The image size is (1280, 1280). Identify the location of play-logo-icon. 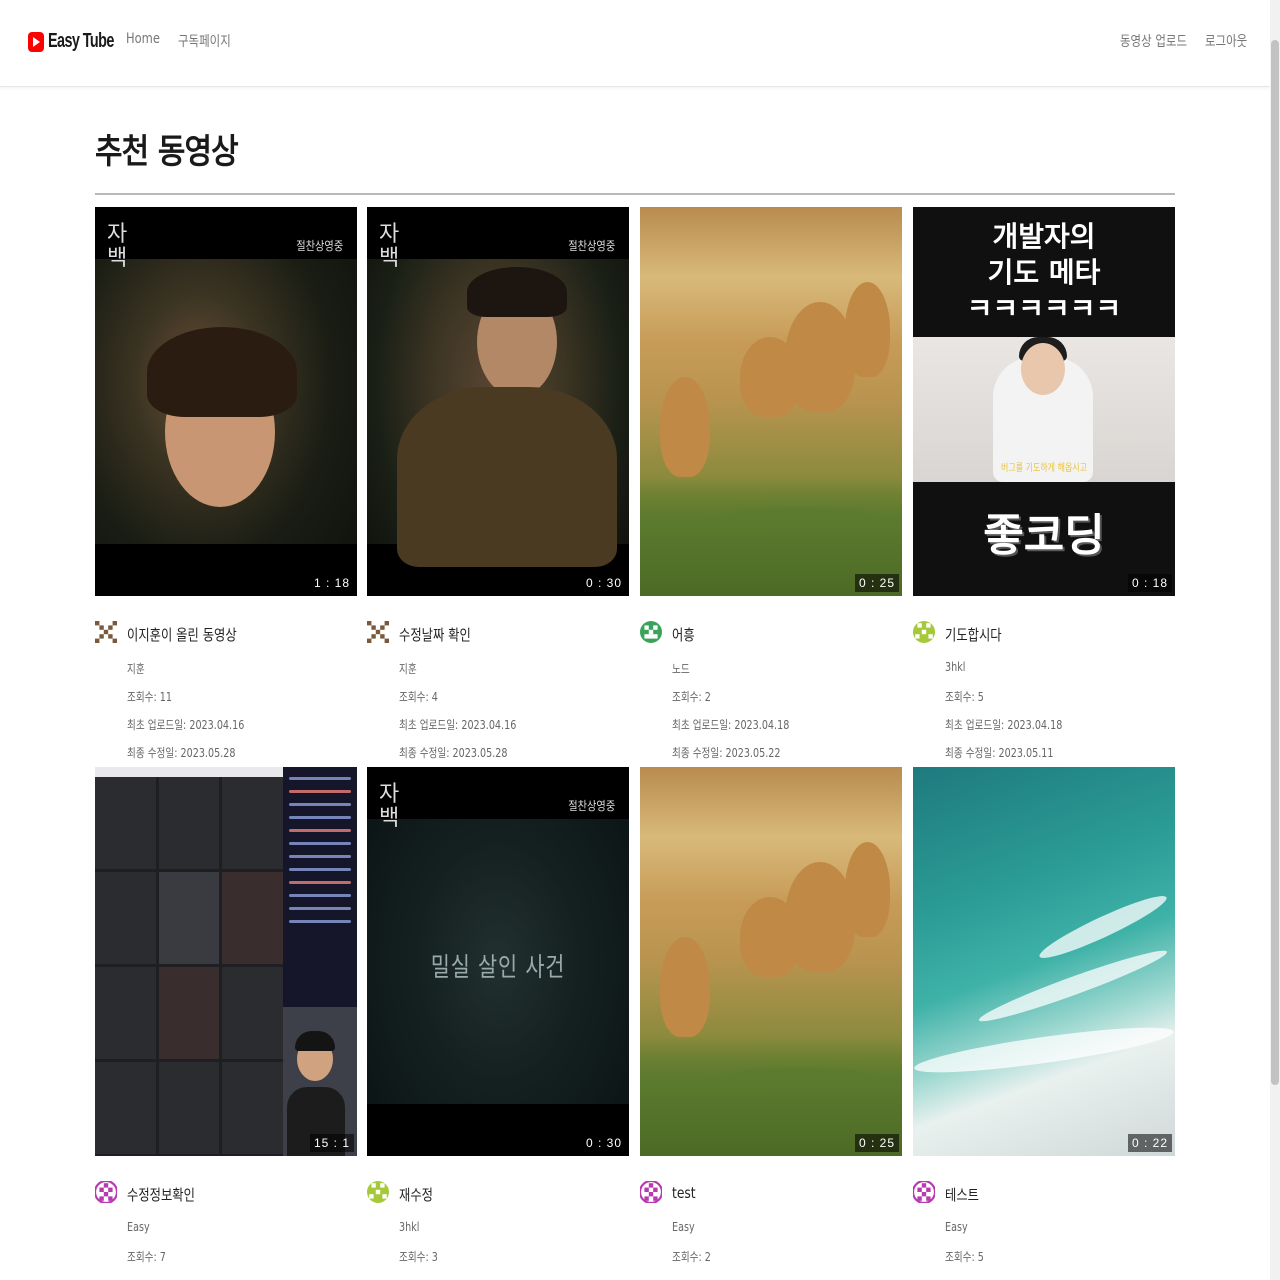
(36, 41).